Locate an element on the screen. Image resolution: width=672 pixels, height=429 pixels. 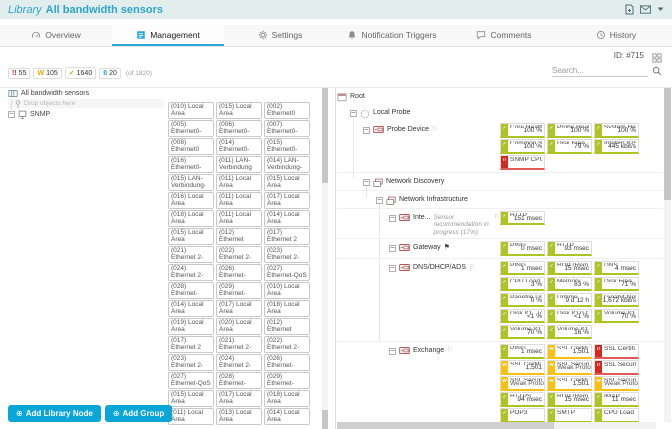
library-sensor-item: (026) Ethernet-Network is located at coordinates (287, 362).